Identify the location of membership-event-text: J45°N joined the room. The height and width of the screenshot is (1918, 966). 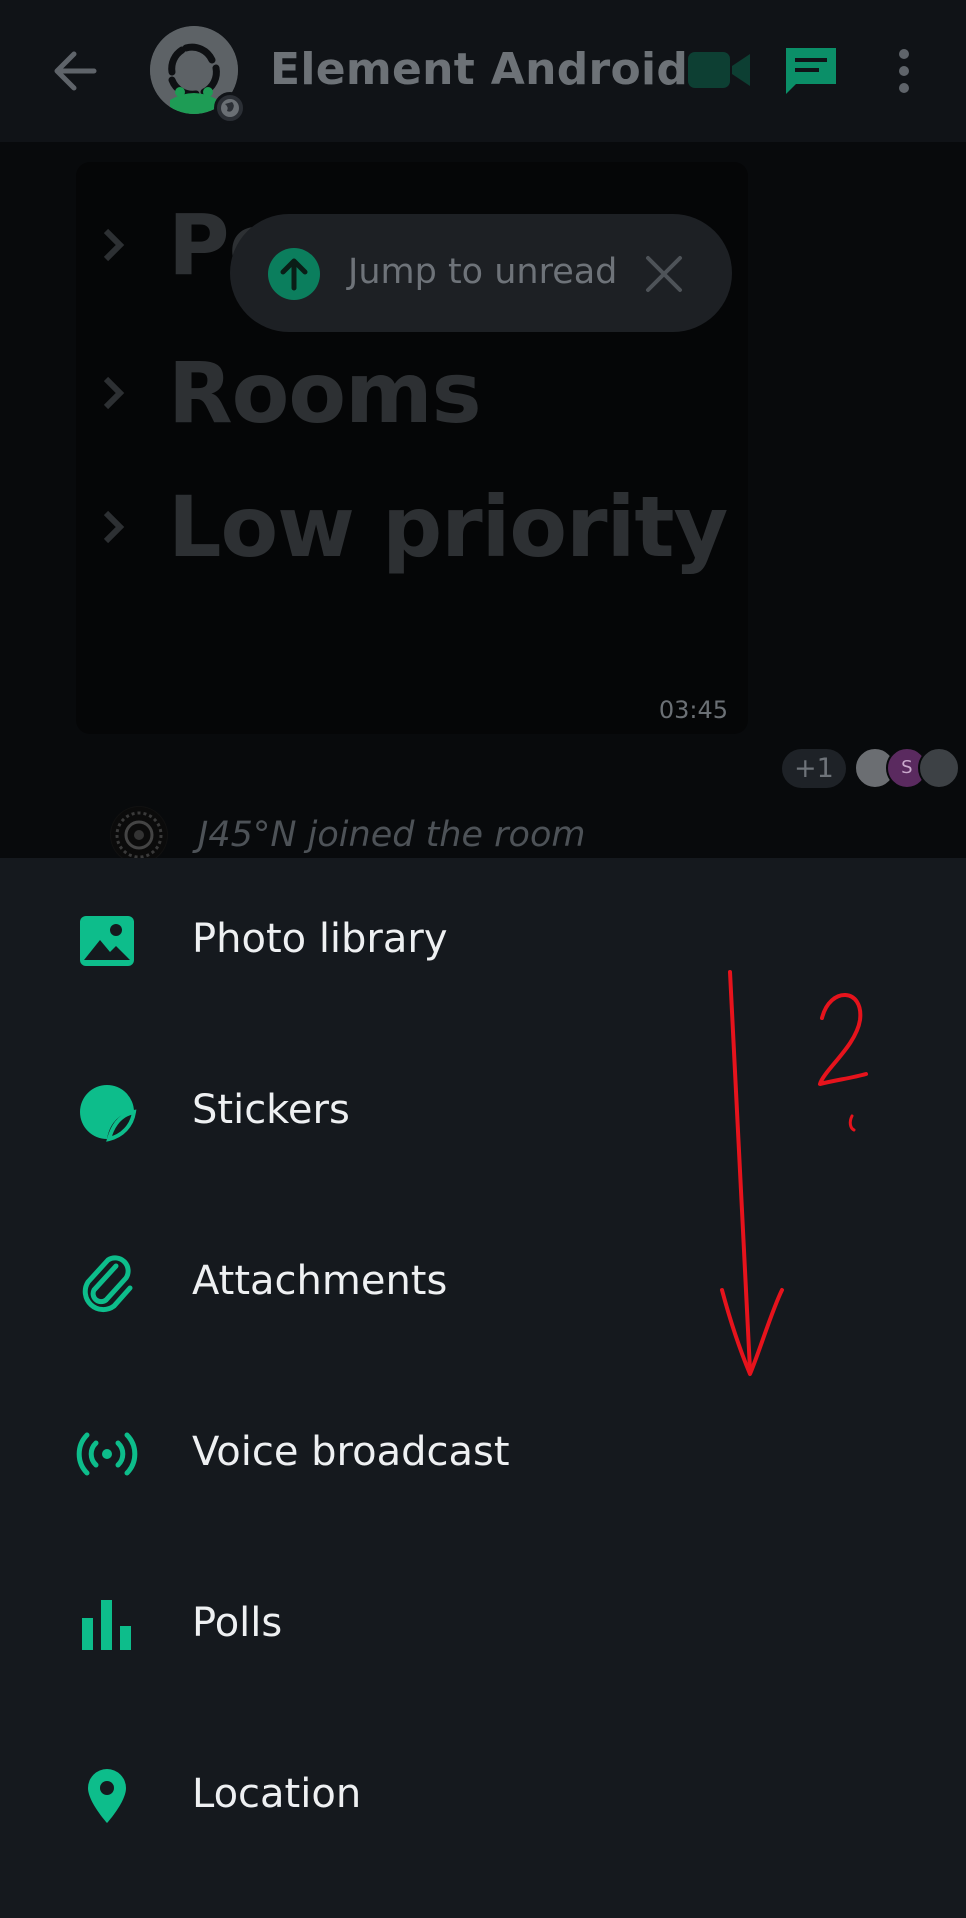
(392, 835).